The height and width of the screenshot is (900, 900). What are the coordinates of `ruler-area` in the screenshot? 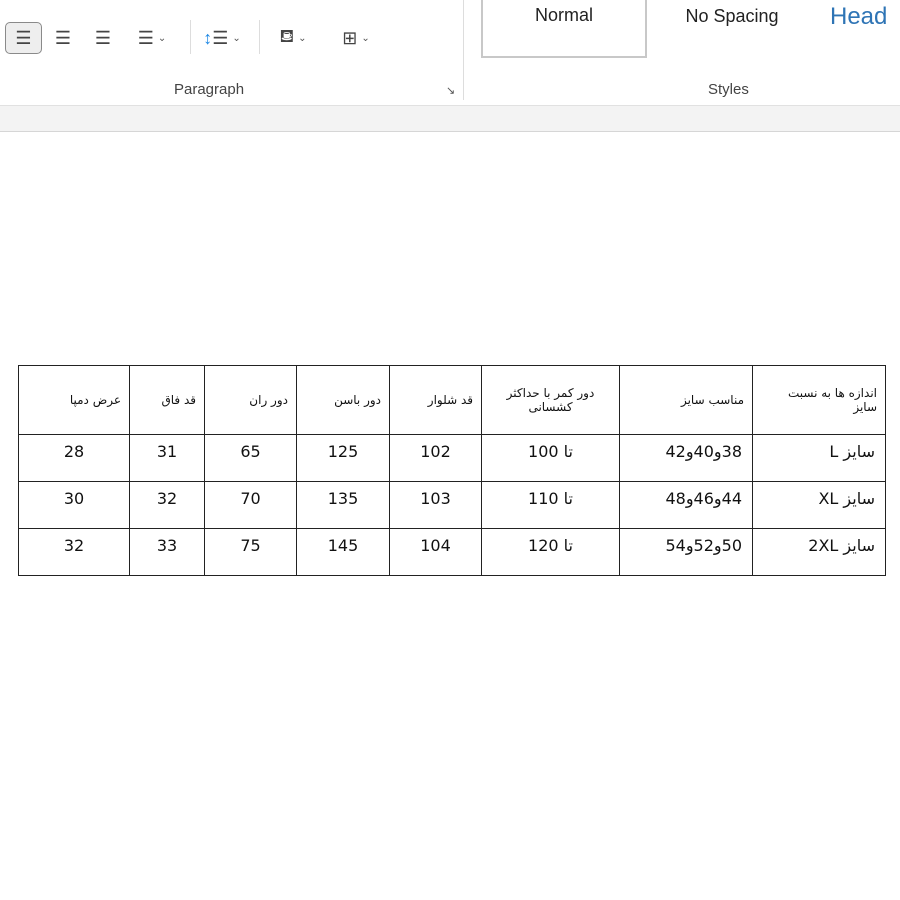 It's located at (450, 119).